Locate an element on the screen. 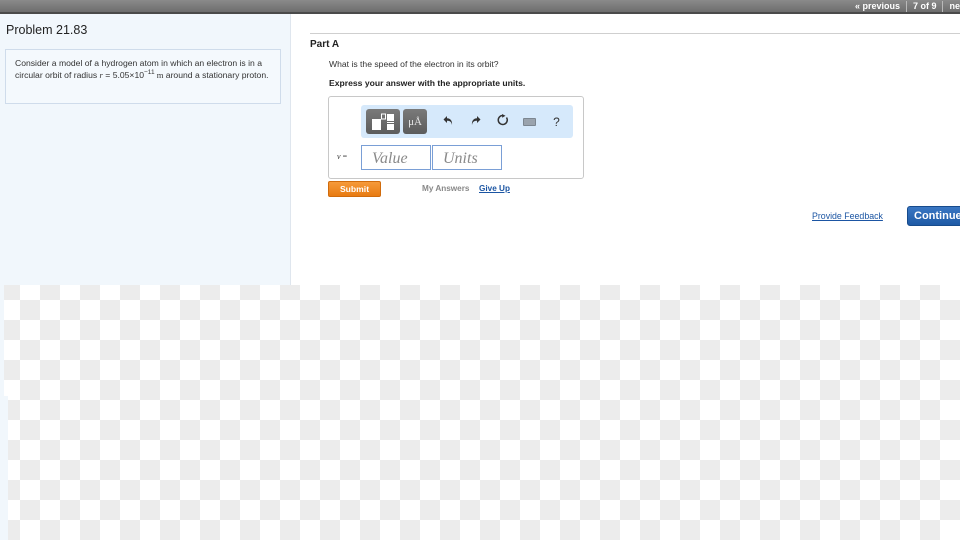 Image resolution: width=960 pixels, height=540 pixels. keyboard-icon is located at coordinates (529, 121).